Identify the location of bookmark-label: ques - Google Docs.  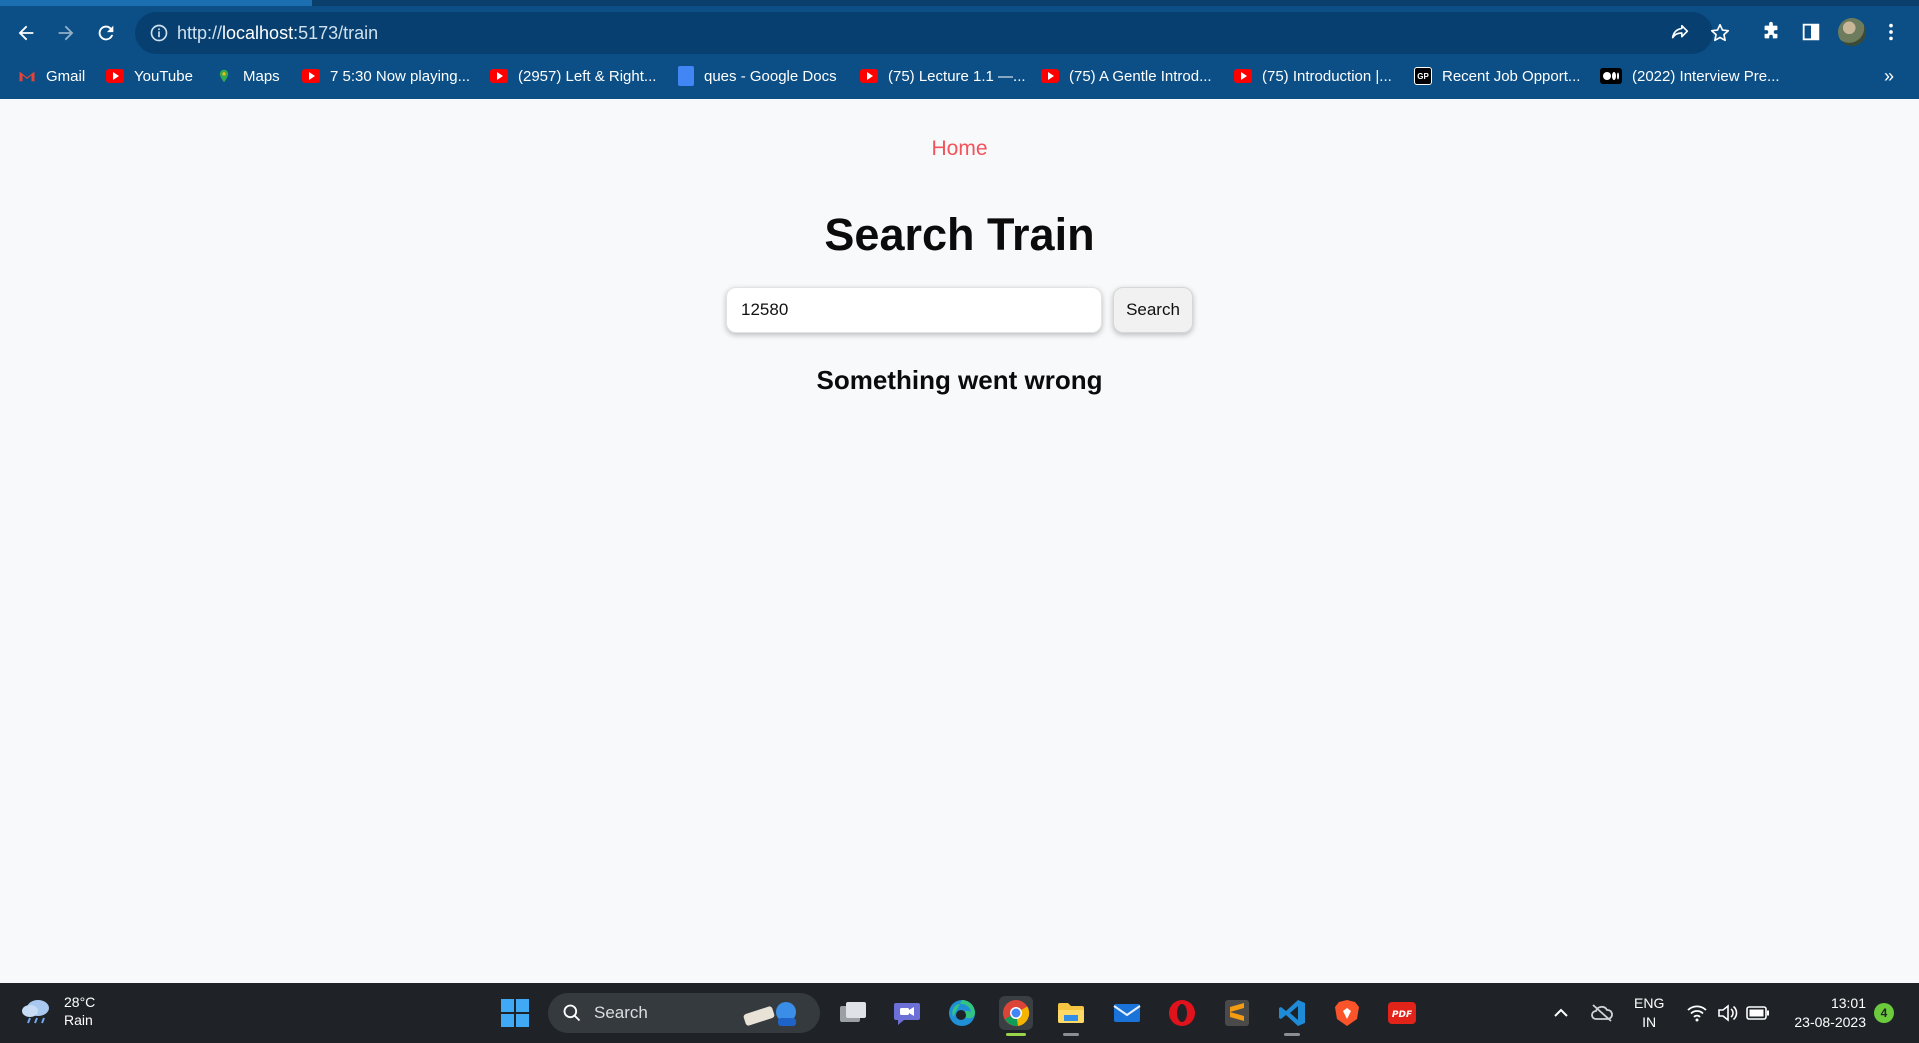
(770, 76).